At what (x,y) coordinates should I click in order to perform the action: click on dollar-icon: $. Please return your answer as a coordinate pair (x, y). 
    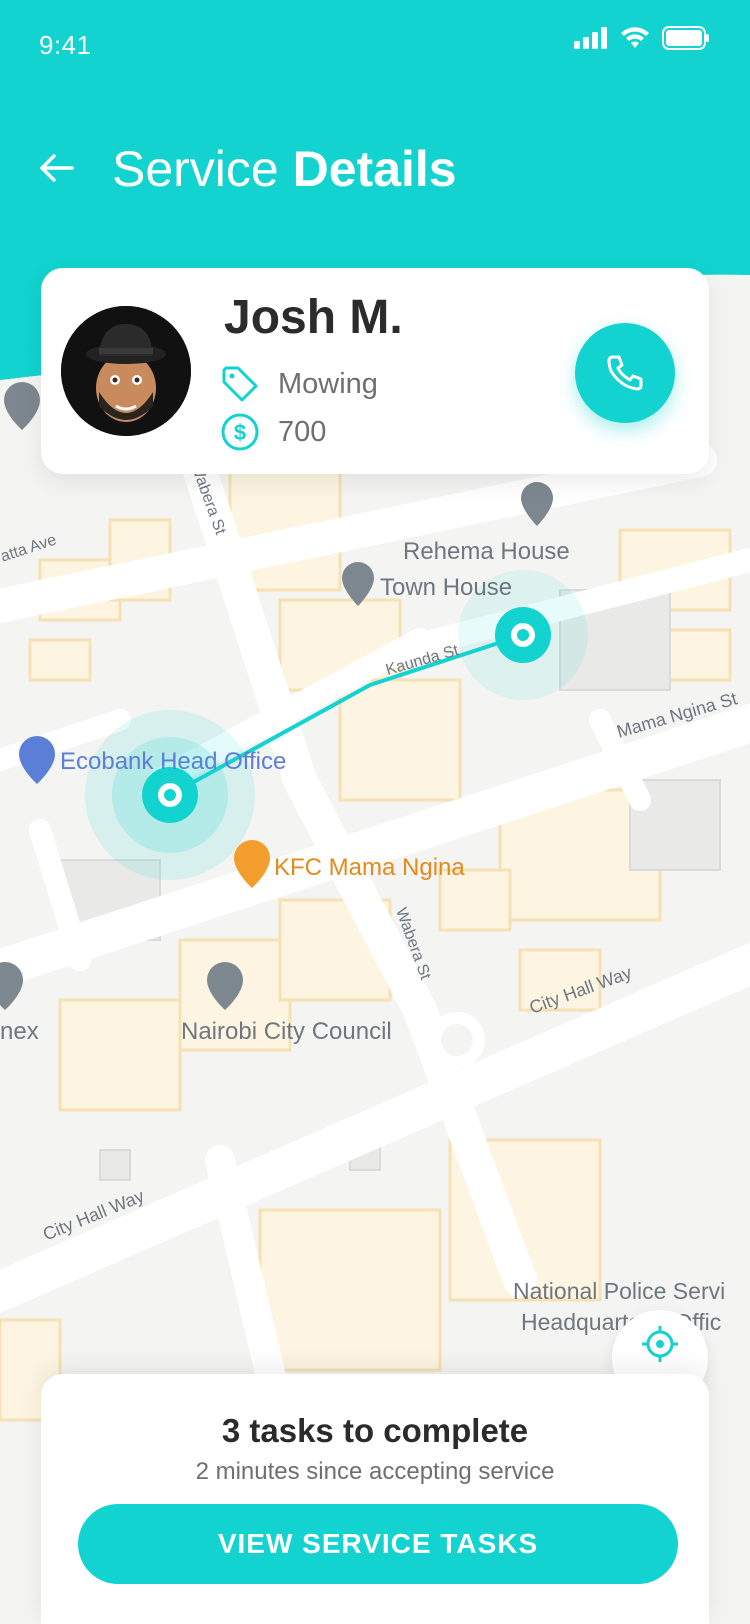
    Looking at the image, I should click on (240, 432).